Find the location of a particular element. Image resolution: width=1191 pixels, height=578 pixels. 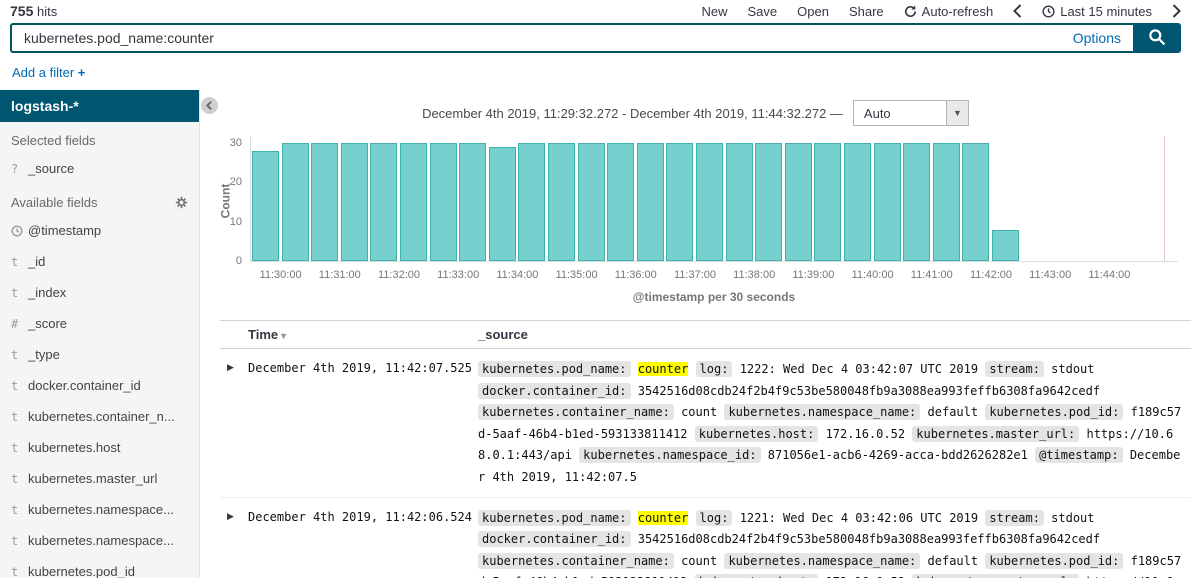

time-picker-button: Last 15 minutes is located at coordinates (1097, 11).